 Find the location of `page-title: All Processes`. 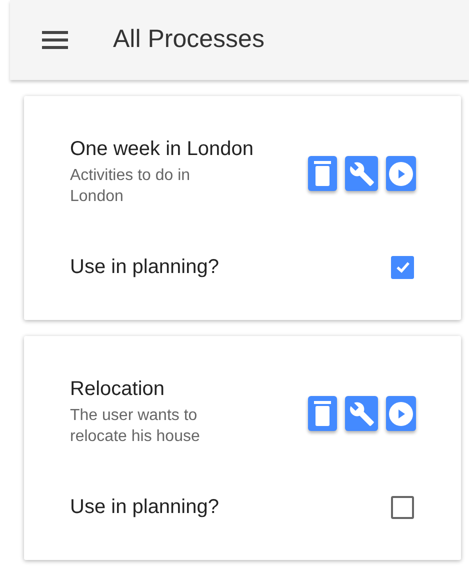

page-title: All Processes is located at coordinates (188, 40).